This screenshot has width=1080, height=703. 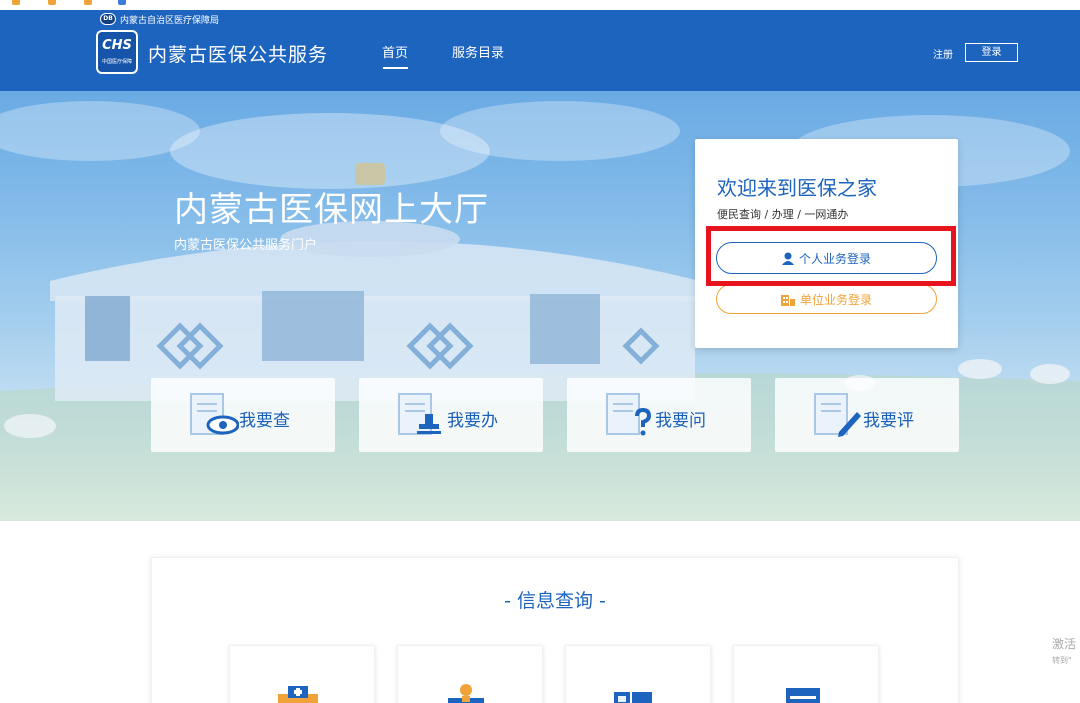 What do you see at coordinates (331, 210) in the screenshot?
I see `hero-title: 内蒙古医保网上大厅` at bounding box center [331, 210].